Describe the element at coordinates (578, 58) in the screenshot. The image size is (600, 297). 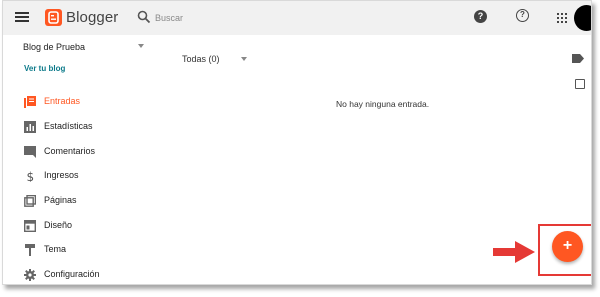
I see `label-tag-icon` at that location.